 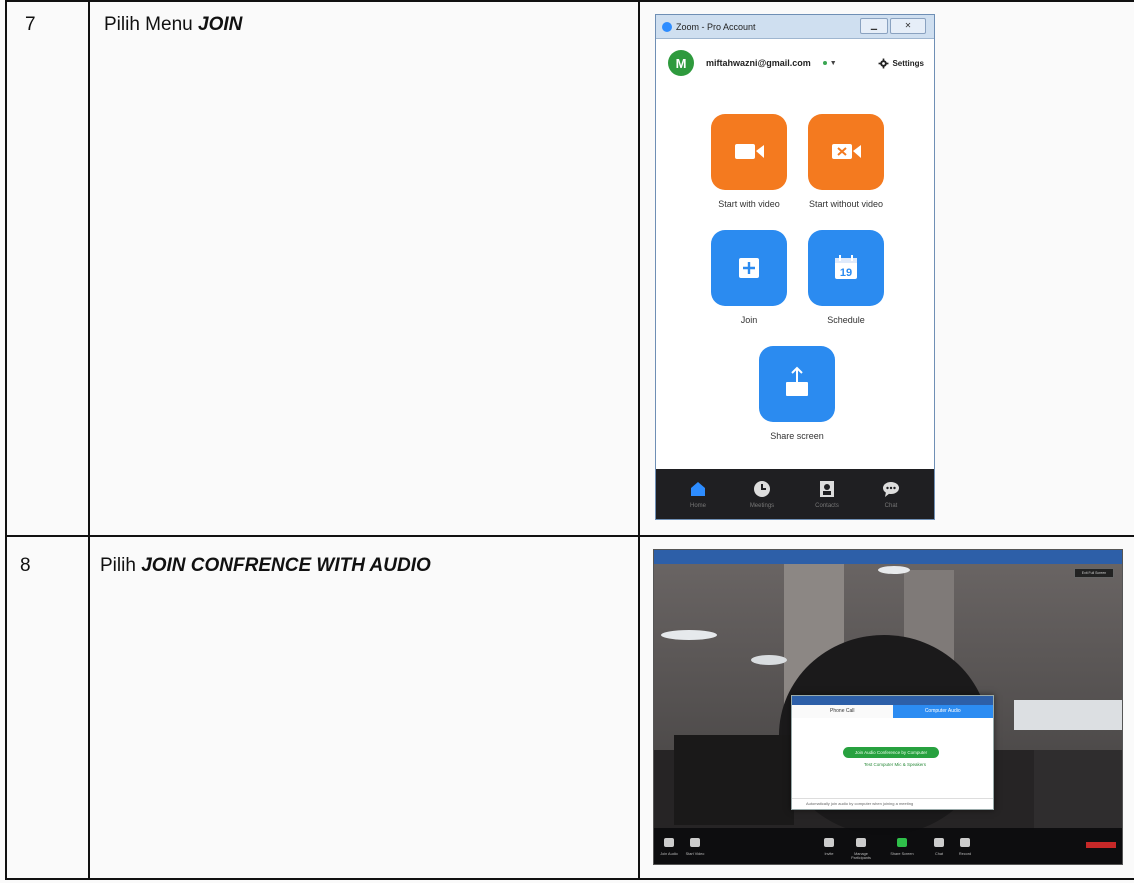 I want to click on dialog-tabs: Phone Call Computer Audio, so click(x=892, y=711).